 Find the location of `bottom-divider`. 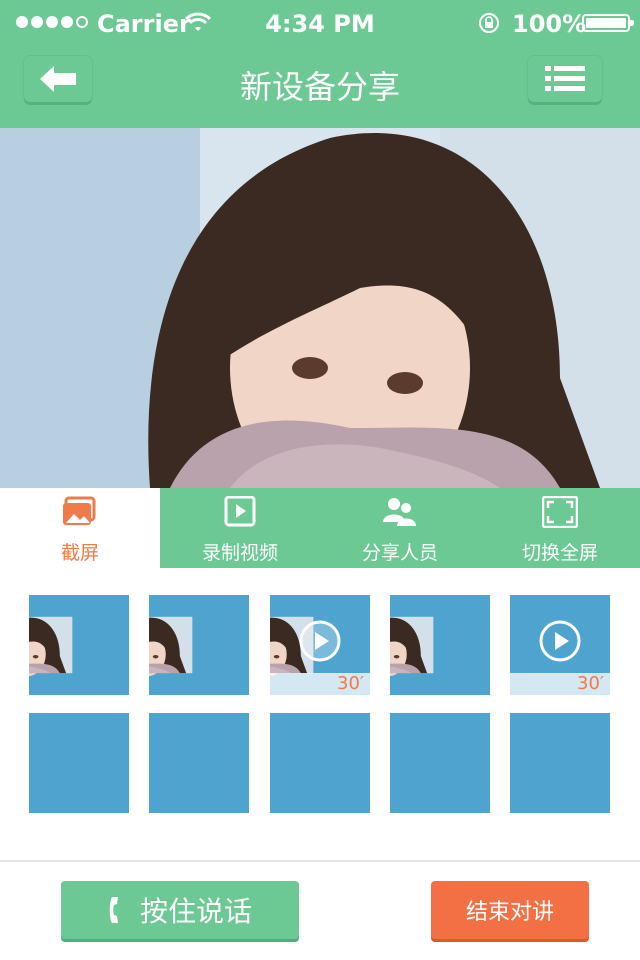

bottom-divider is located at coordinates (320, 861).